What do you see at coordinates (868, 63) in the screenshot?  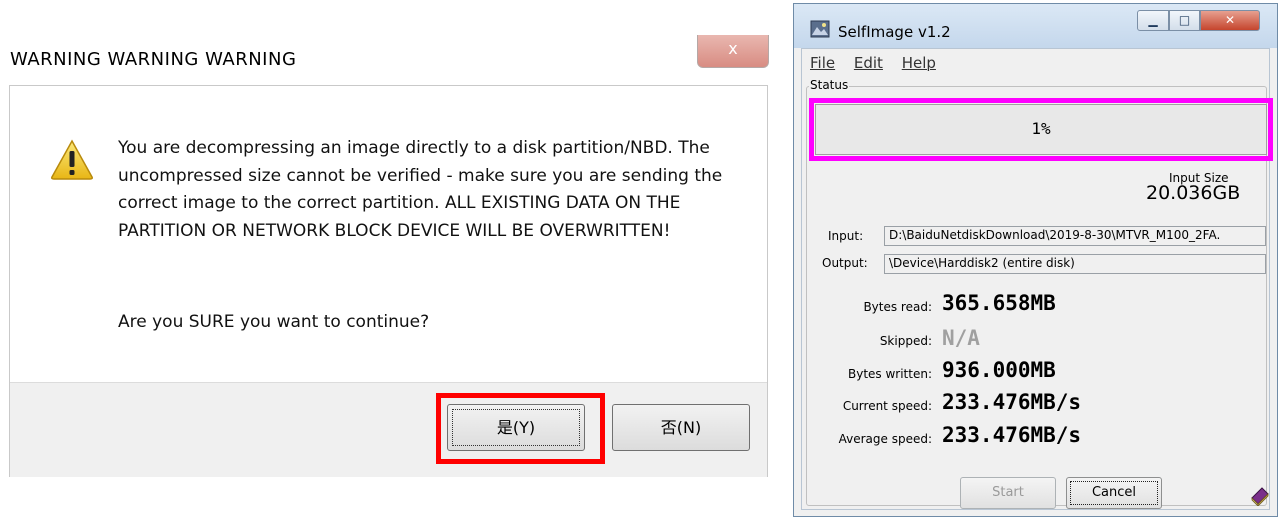 I see `menu-edit: Edit` at bounding box center [868, 63].